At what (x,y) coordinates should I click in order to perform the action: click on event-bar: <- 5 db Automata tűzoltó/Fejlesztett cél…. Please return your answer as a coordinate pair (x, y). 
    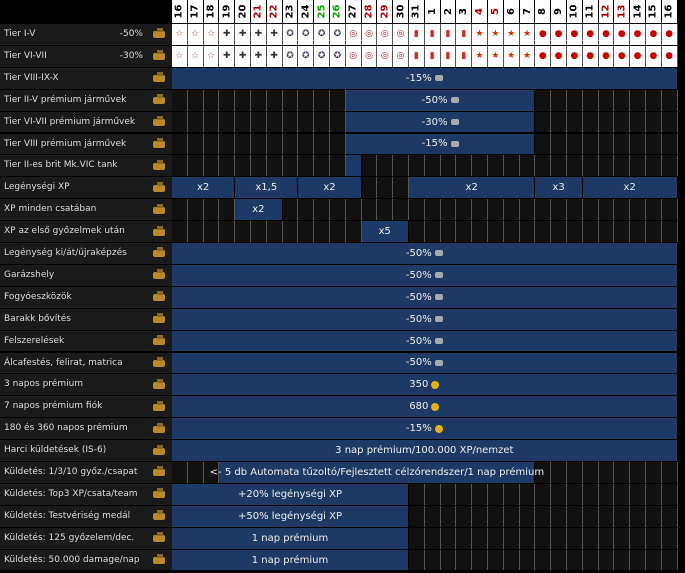
    Looking at the image, I should click on (377, 472).